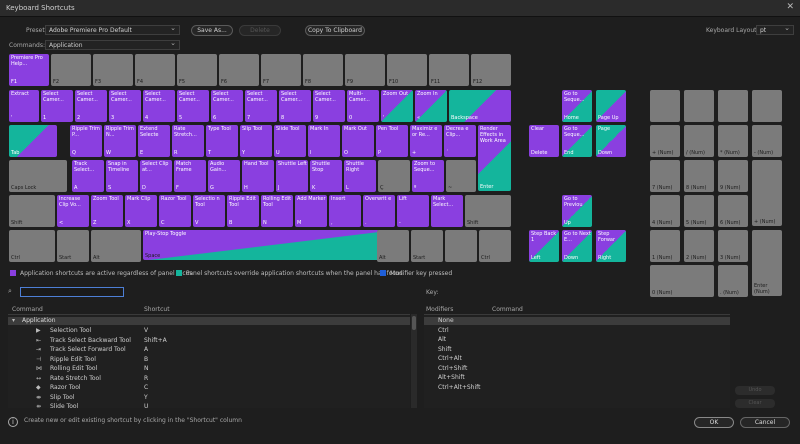 The height and width of the screenshot is (444, 800). Describe the element at coordinates (577, 340) in the screenshot. I see `modifier-row: Alt` at that location.